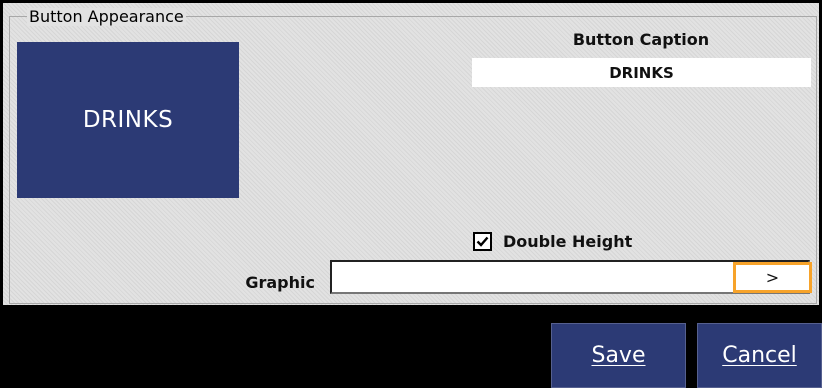 Image resolution: width=822 pixels, height=388 pixels. Describe the element at coordinates (641, 72) in the screenshot. I see `button-caption-input` at that location.